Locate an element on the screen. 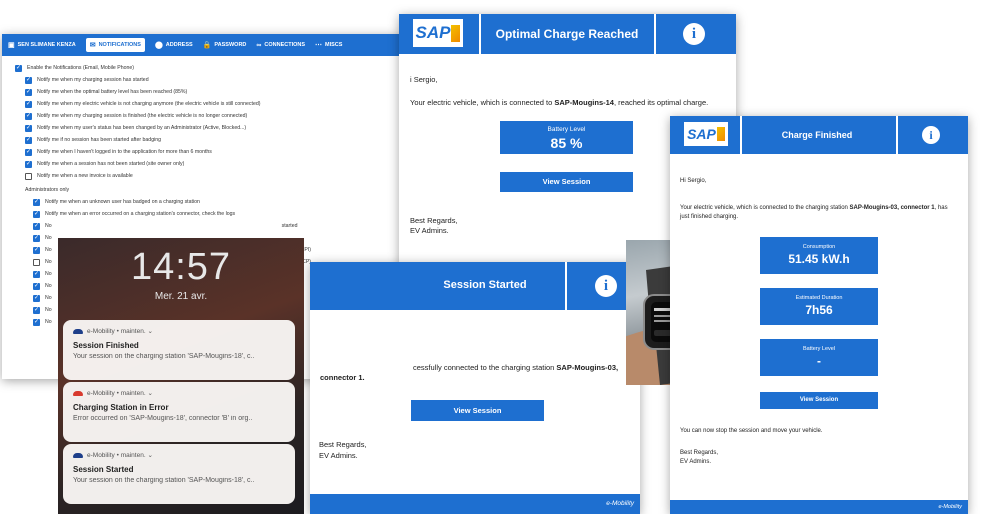 The image size is (1000, 514). profile-icon: ▣ is located at coordinates (11, 45).